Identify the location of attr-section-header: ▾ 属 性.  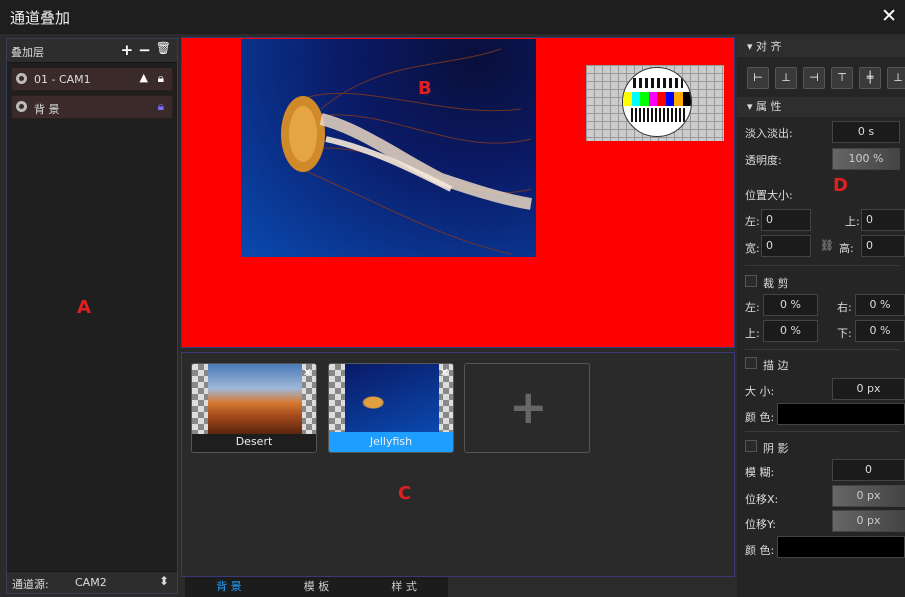
(821, 107).